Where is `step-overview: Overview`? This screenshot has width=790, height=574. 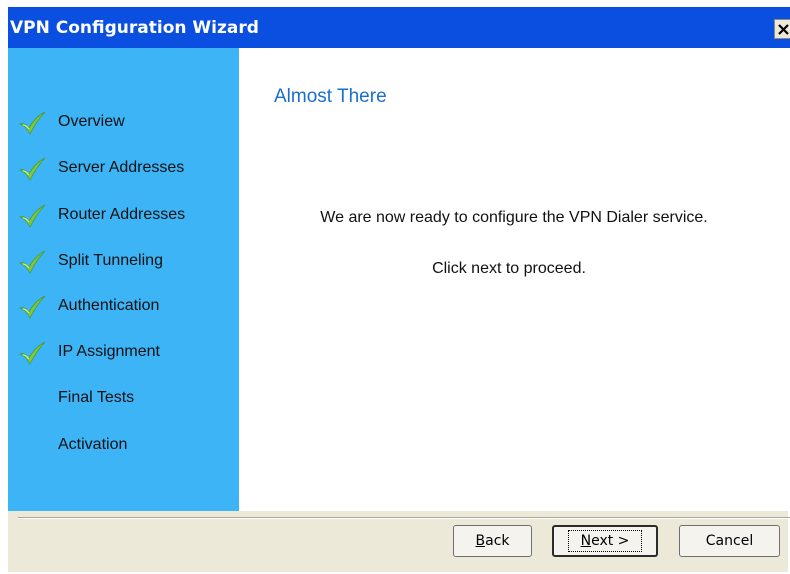
step-overview: Overview is located at coordinates (125, 122).